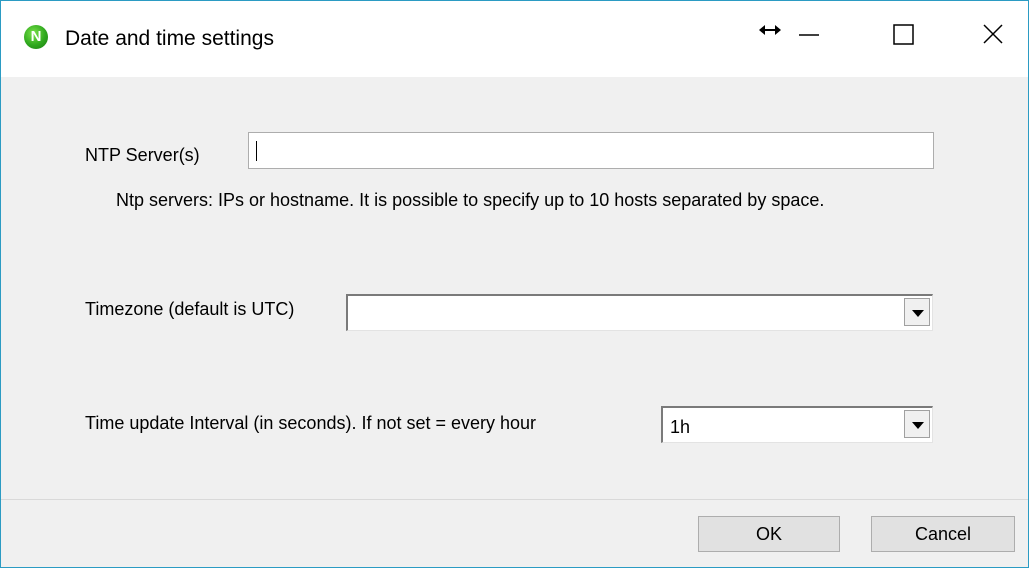 The height and width of the screenshot is (568, 1029). I want to click on ok-button: OK, so click(769, 534).